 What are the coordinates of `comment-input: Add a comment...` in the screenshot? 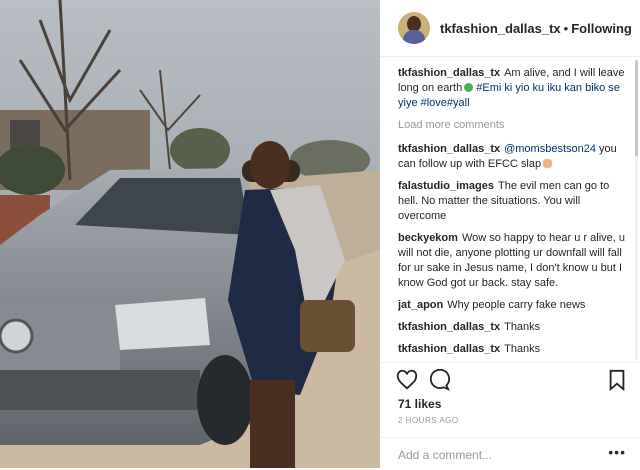 It's located at (445, 455).